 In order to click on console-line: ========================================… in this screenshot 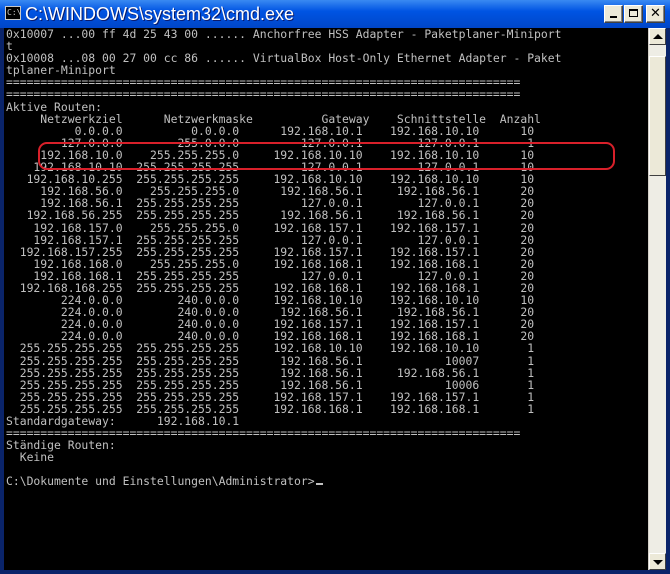, I will do `click(263, 94)`.